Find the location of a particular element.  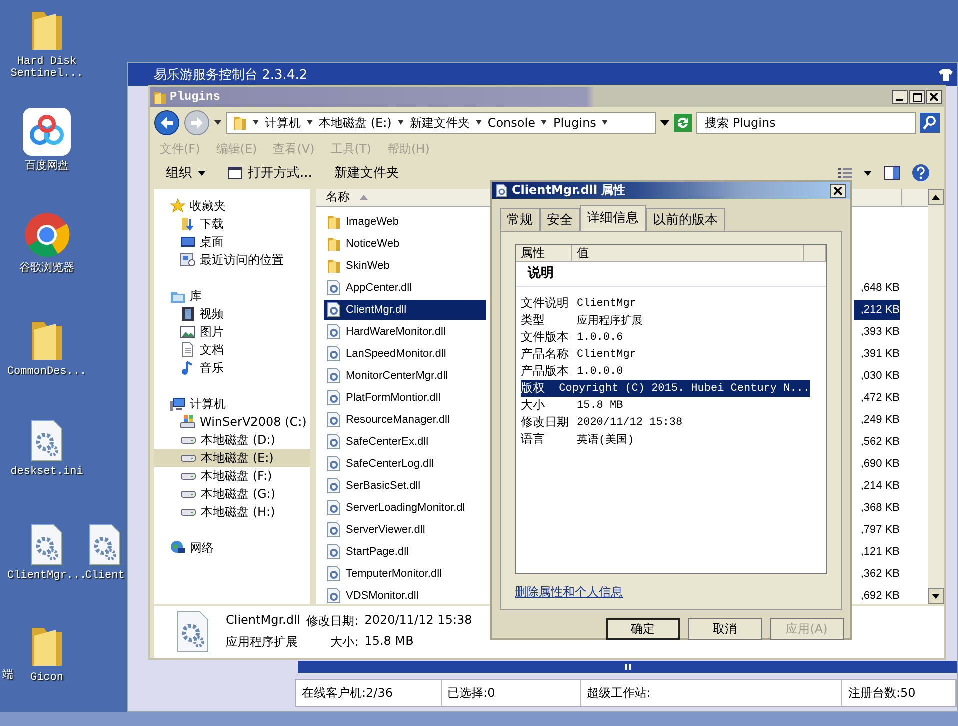

property-row: 产品版本 1.0.0.0 is located at coordinates (665, 371).